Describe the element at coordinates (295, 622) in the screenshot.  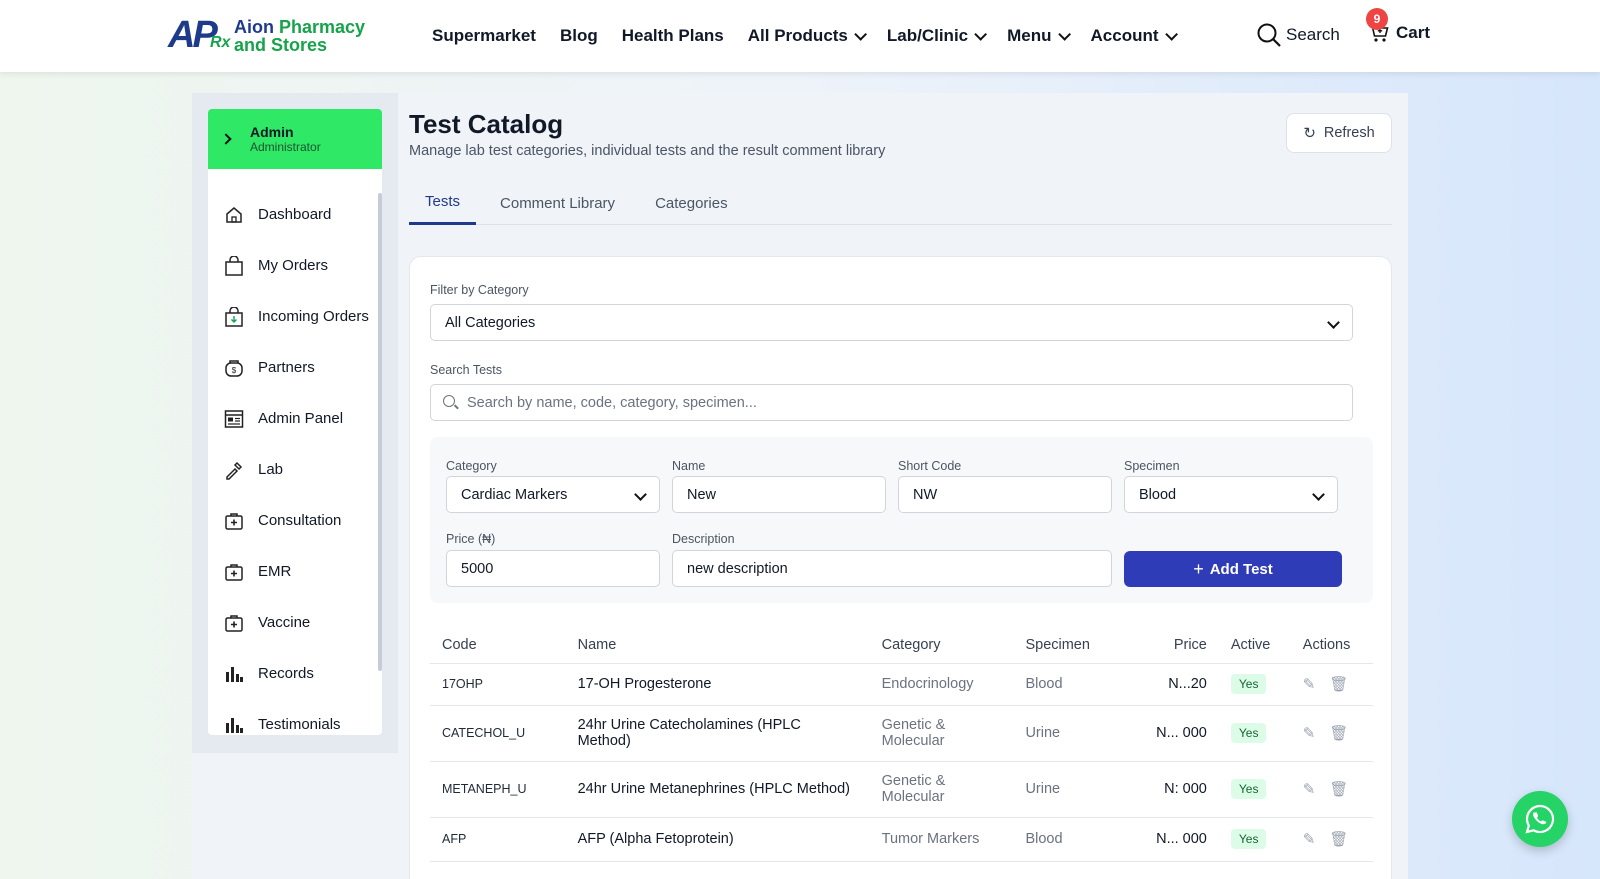
I see `sidebar-item-vaccine: Vaccine` at that location.